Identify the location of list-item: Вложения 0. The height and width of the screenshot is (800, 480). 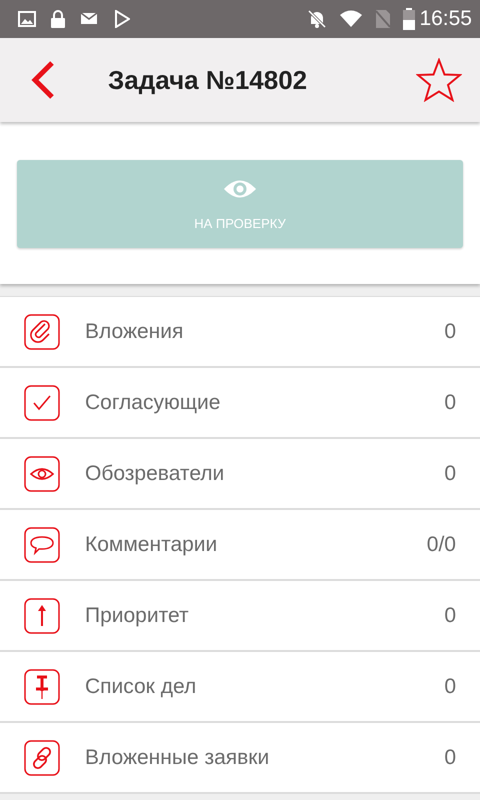
(240, 332).